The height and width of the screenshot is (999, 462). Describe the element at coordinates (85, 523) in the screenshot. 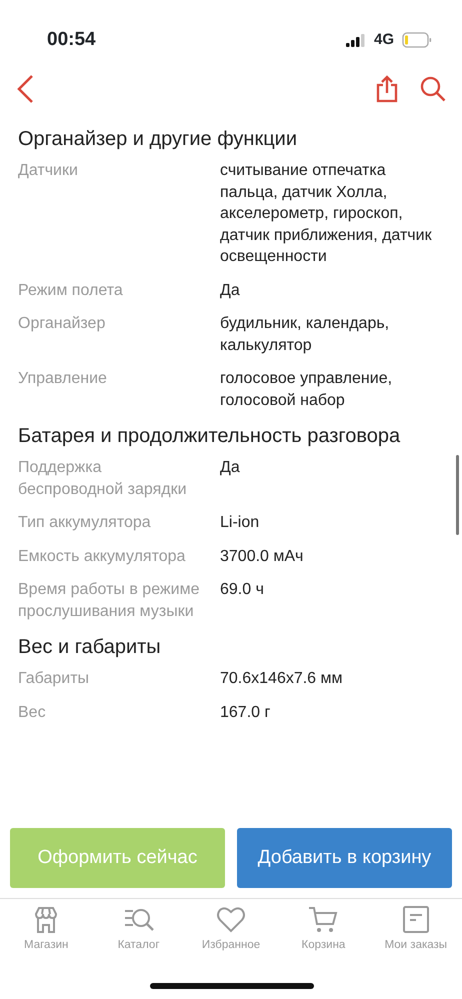

I see `spec-label: Тип аккумулятора` at that location.